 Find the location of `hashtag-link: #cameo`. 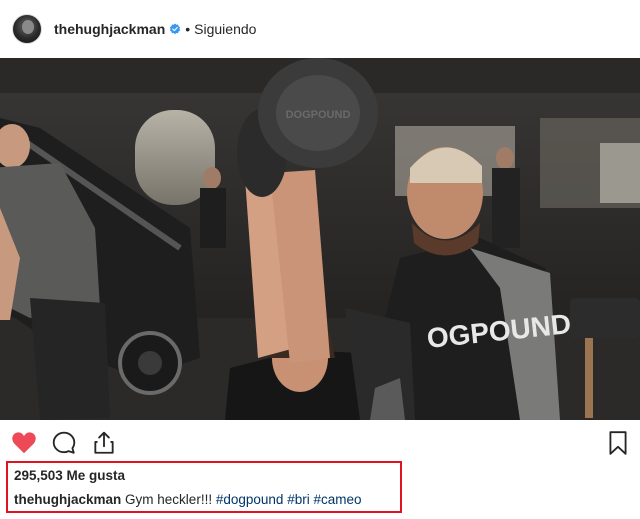

hashtag-link: #cameo is located at coordinates (337, 499).